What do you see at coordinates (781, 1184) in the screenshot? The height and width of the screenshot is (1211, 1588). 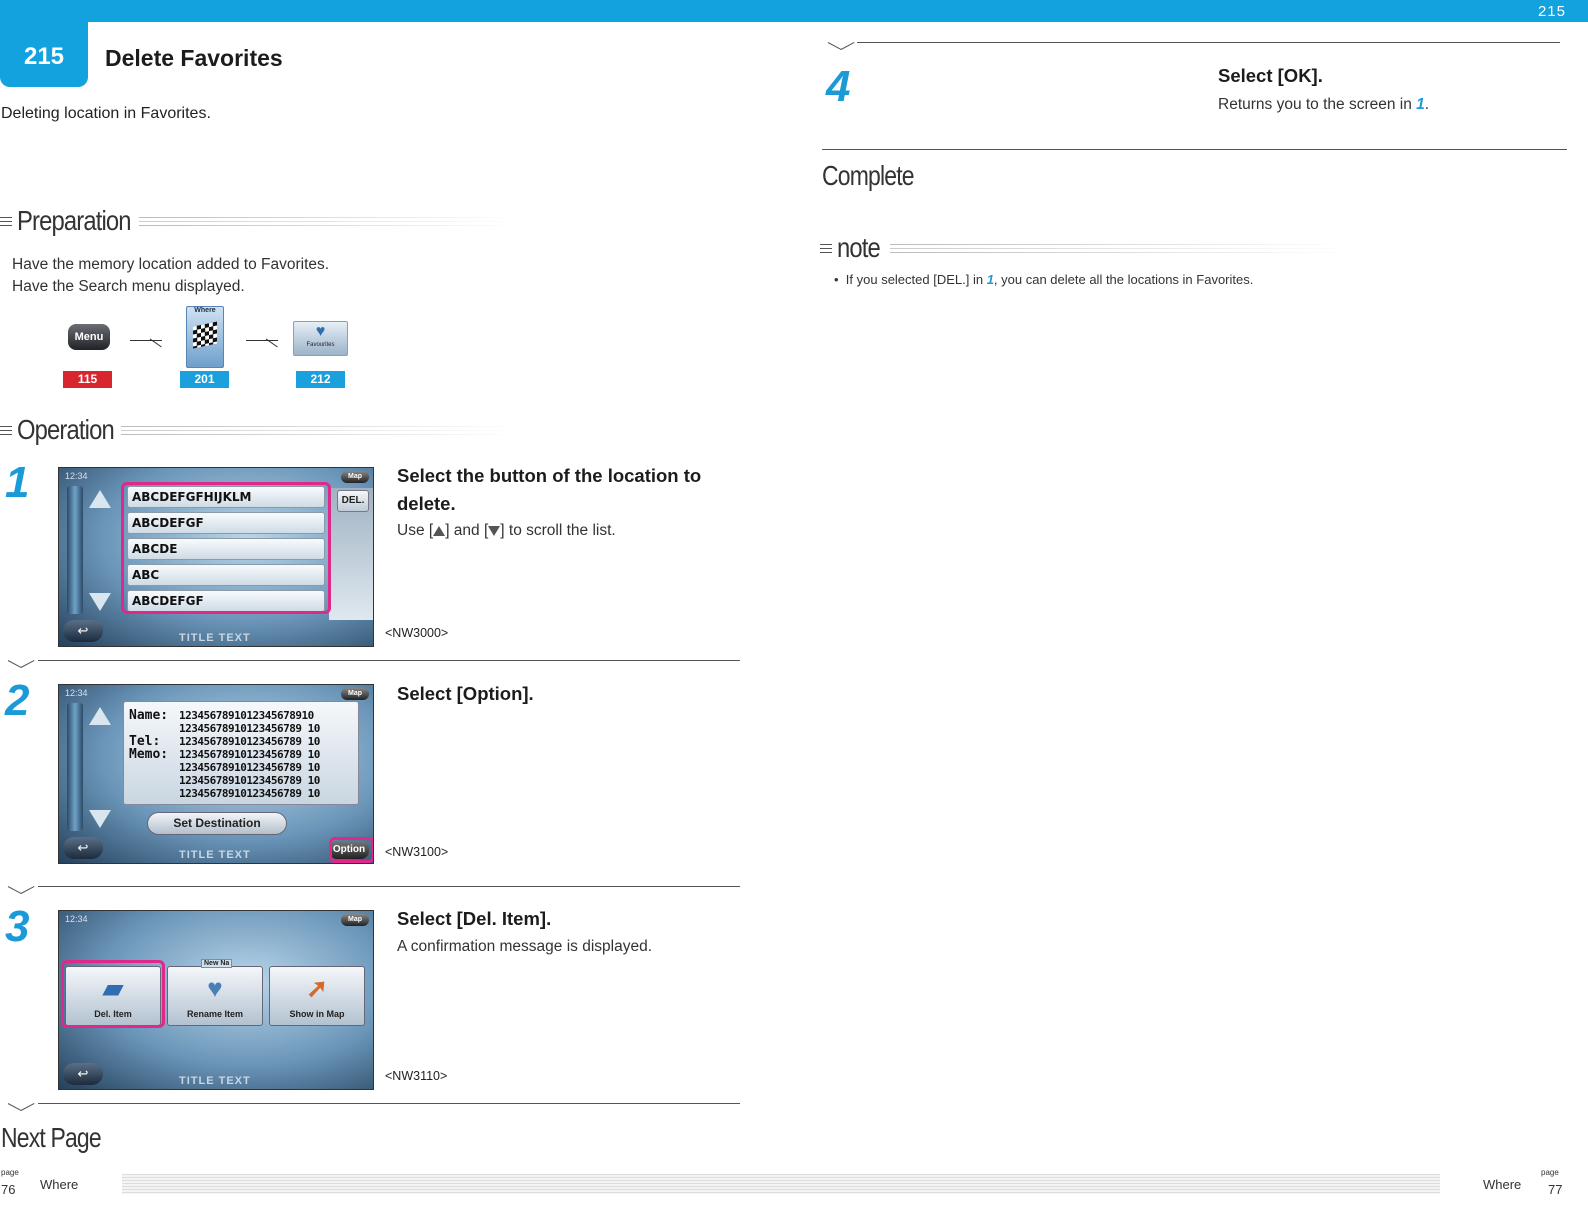 I see `footer-band` at bounding box center [781, 1184].